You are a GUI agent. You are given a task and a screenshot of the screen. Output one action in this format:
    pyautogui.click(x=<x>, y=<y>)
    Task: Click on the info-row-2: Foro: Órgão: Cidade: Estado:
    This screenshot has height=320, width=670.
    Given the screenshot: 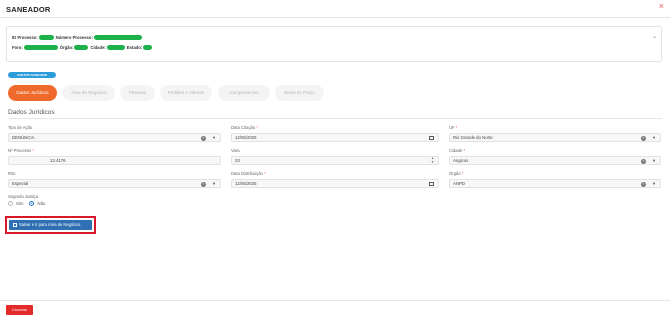 What is the action you would take?
    pyautogui.click(x=83, y=47)
    